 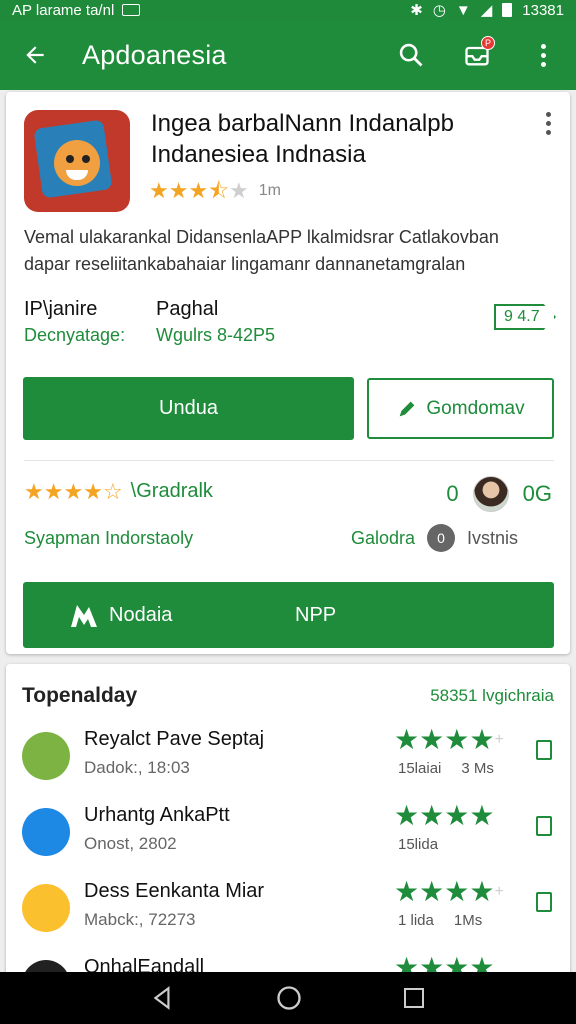 What do you see at coordinates (507, 10) in the screenshot?
I see `battery-icon` at bounding box center [507, 10].